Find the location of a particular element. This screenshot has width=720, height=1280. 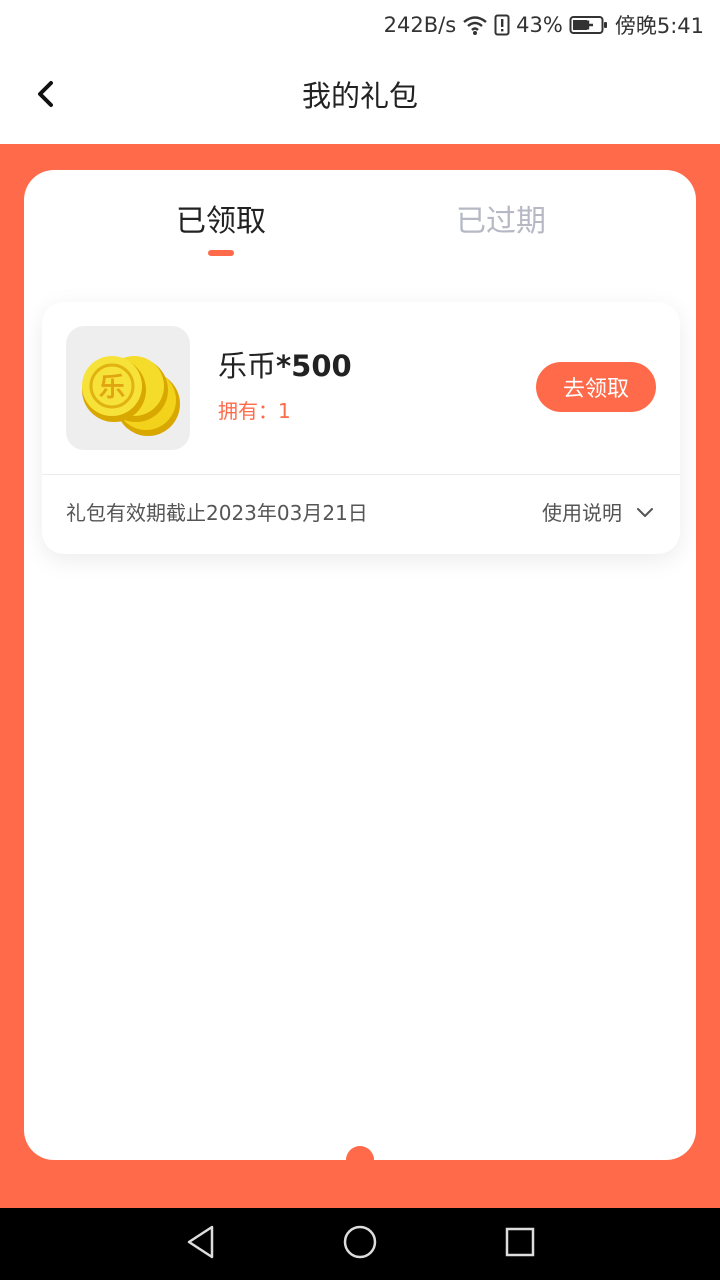

expiry-text: 礼包有效期截止2023年03月21日 is located at coordinates (217, 513).